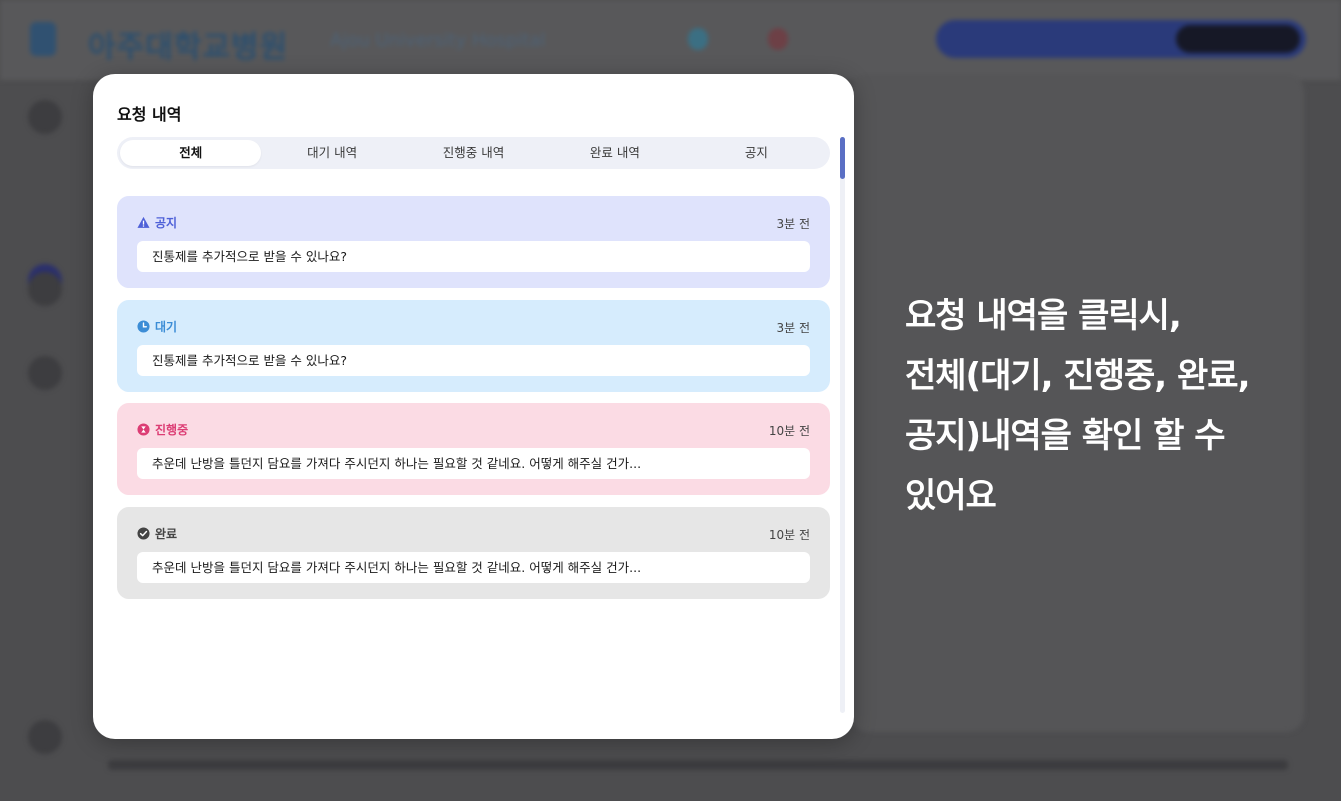  I want to click on status-tabs: 전체 대기 내역 진행중 내역 완료 내역 공지, so click(473, 153).